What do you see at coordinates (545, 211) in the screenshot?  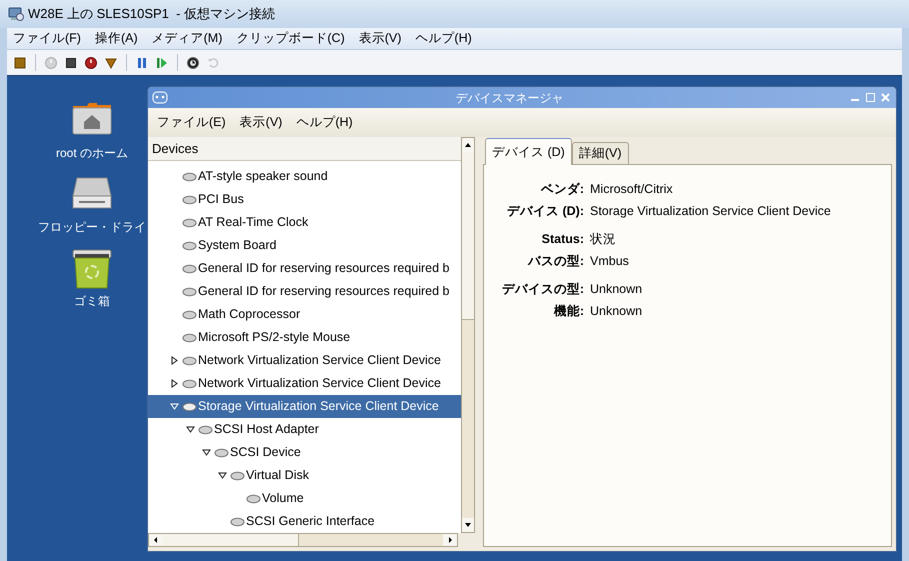 I see `property-label: デバイス (D):` at bounding box center [545, 211].